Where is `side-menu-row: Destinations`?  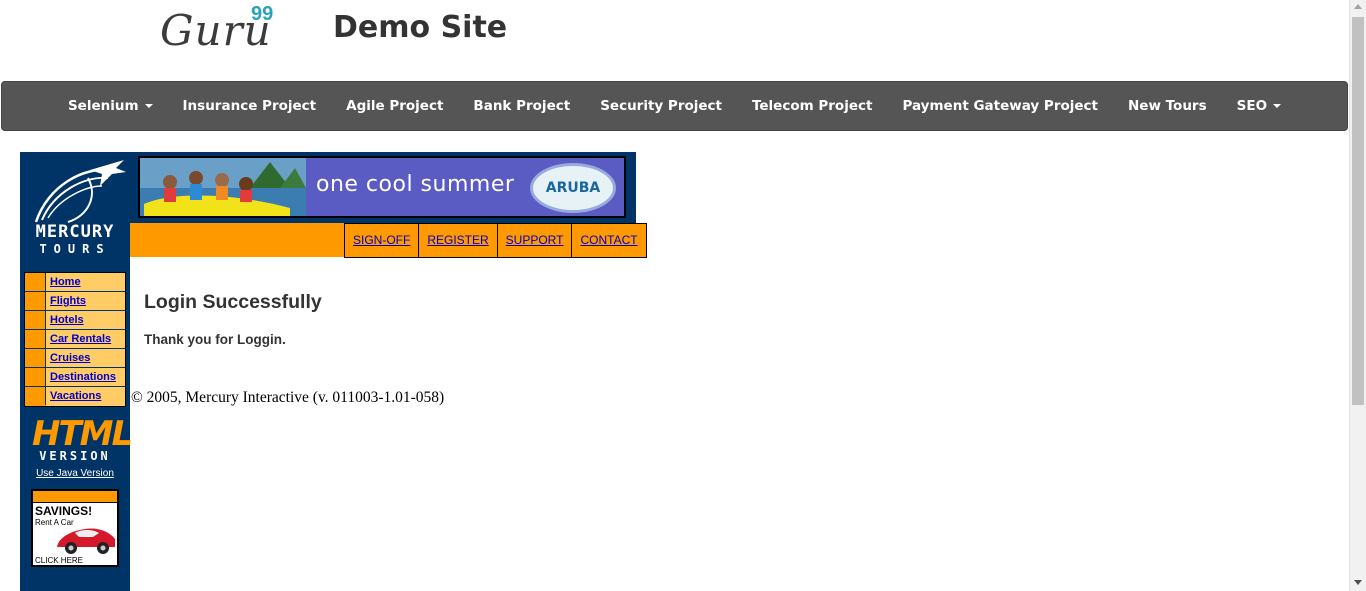 side-menu-row: Destinations is located at coordinates (75, 377).